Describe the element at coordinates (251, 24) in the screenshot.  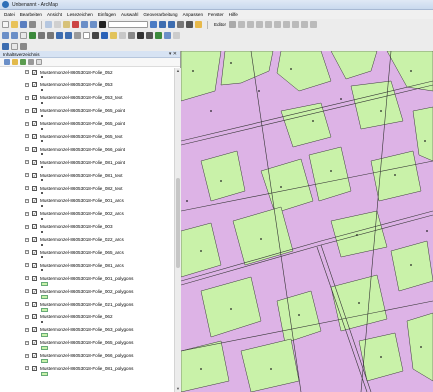
I see `straight-segment-icon` at that location.